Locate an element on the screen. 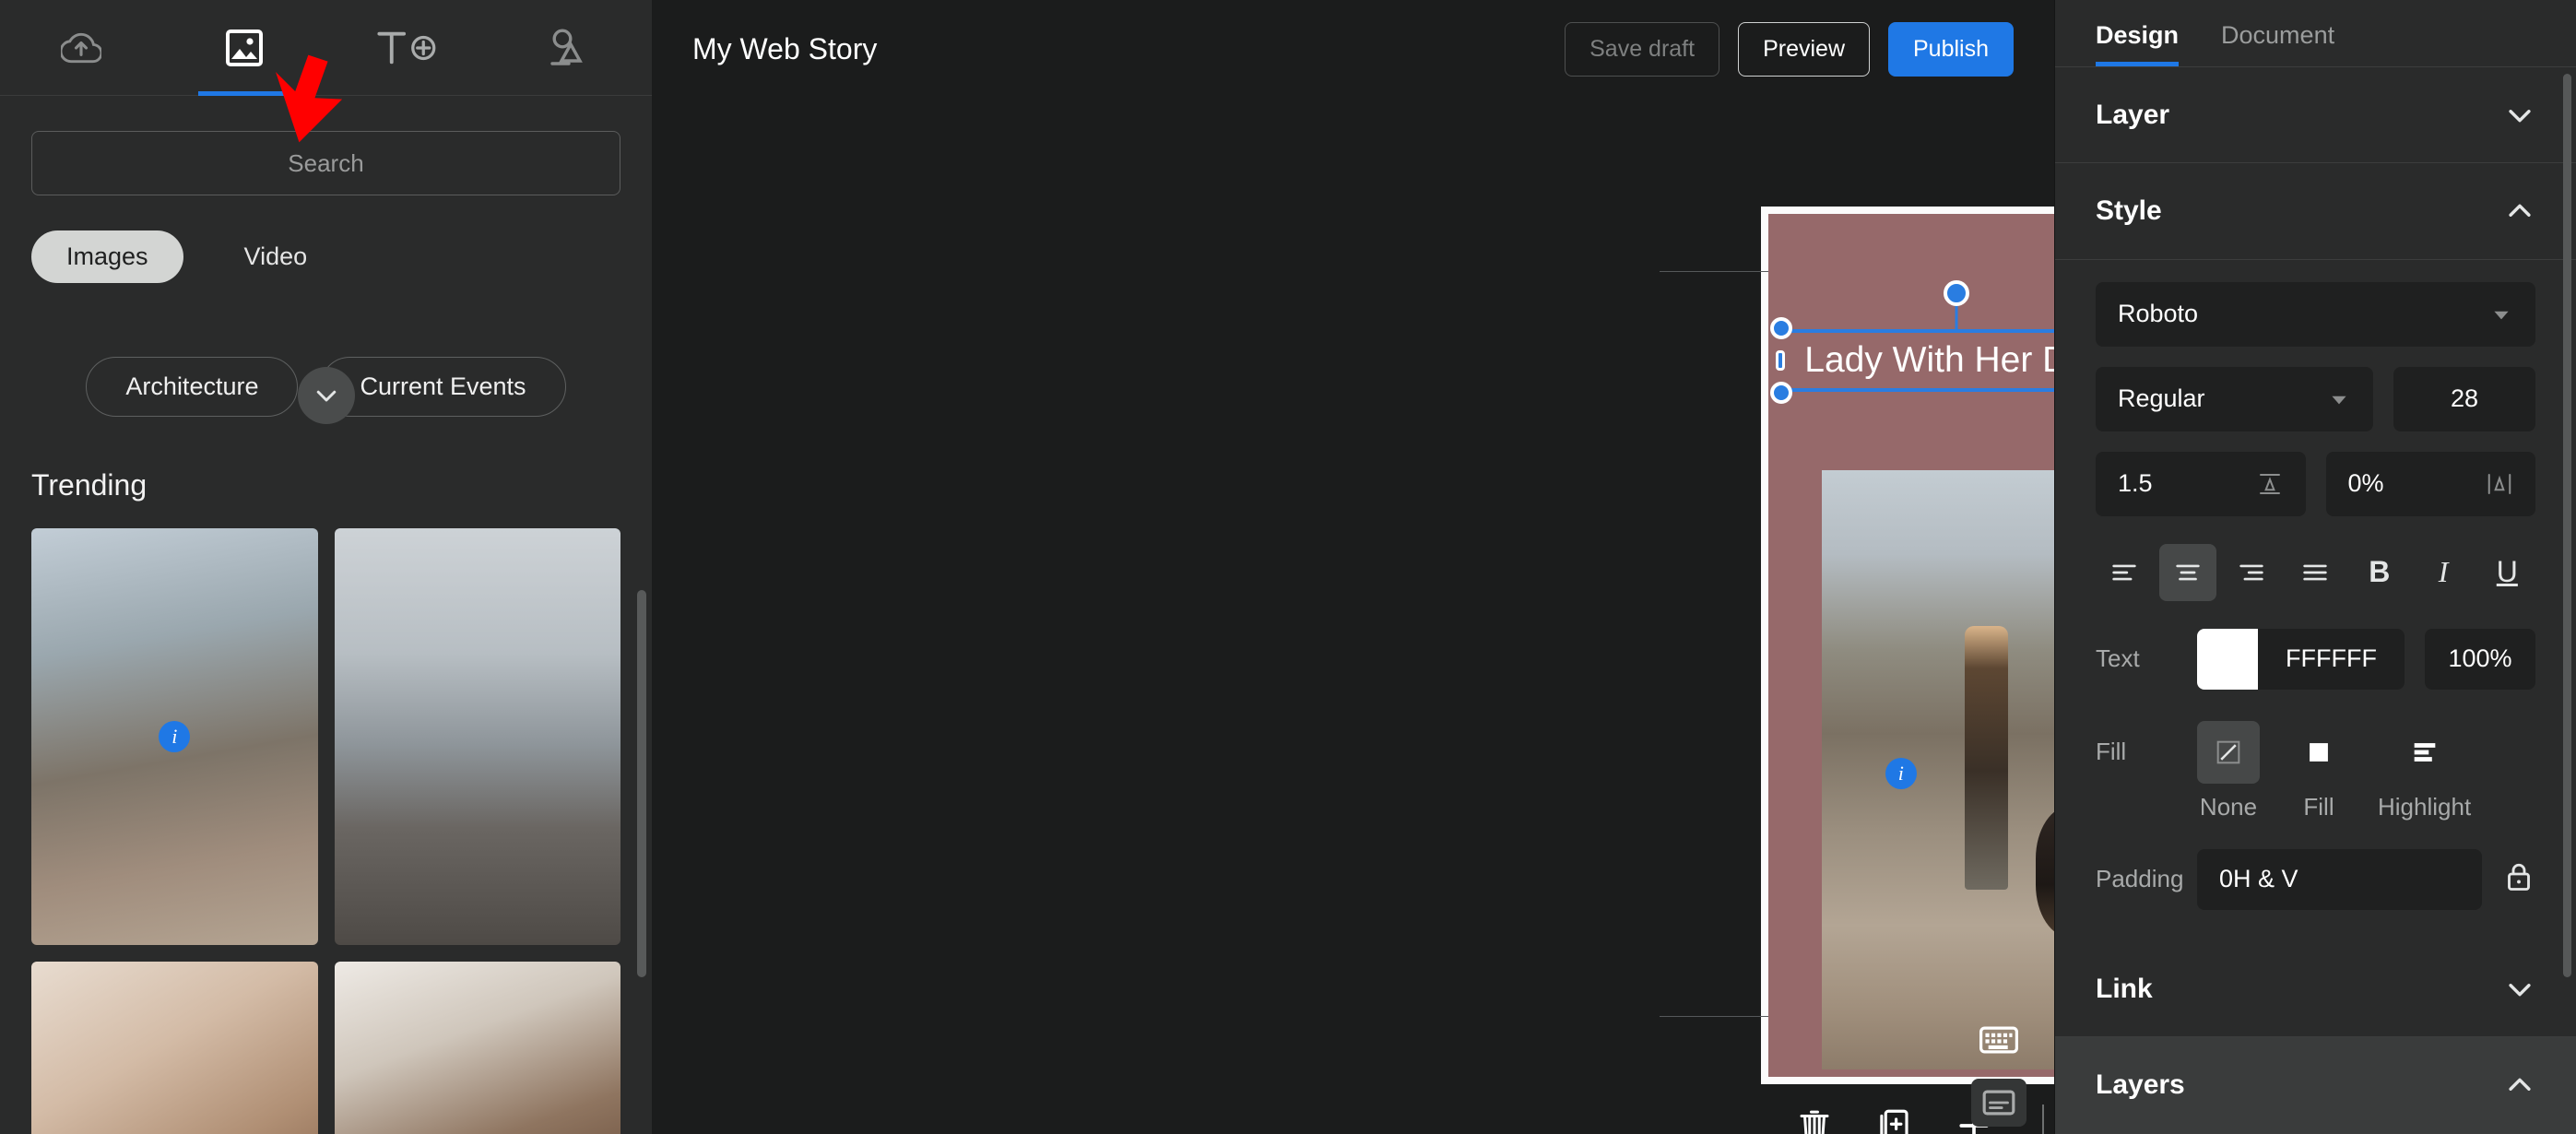 This screenshot has height=1134, width=2576. section-link: Link is located at coordinates (2315, 989).